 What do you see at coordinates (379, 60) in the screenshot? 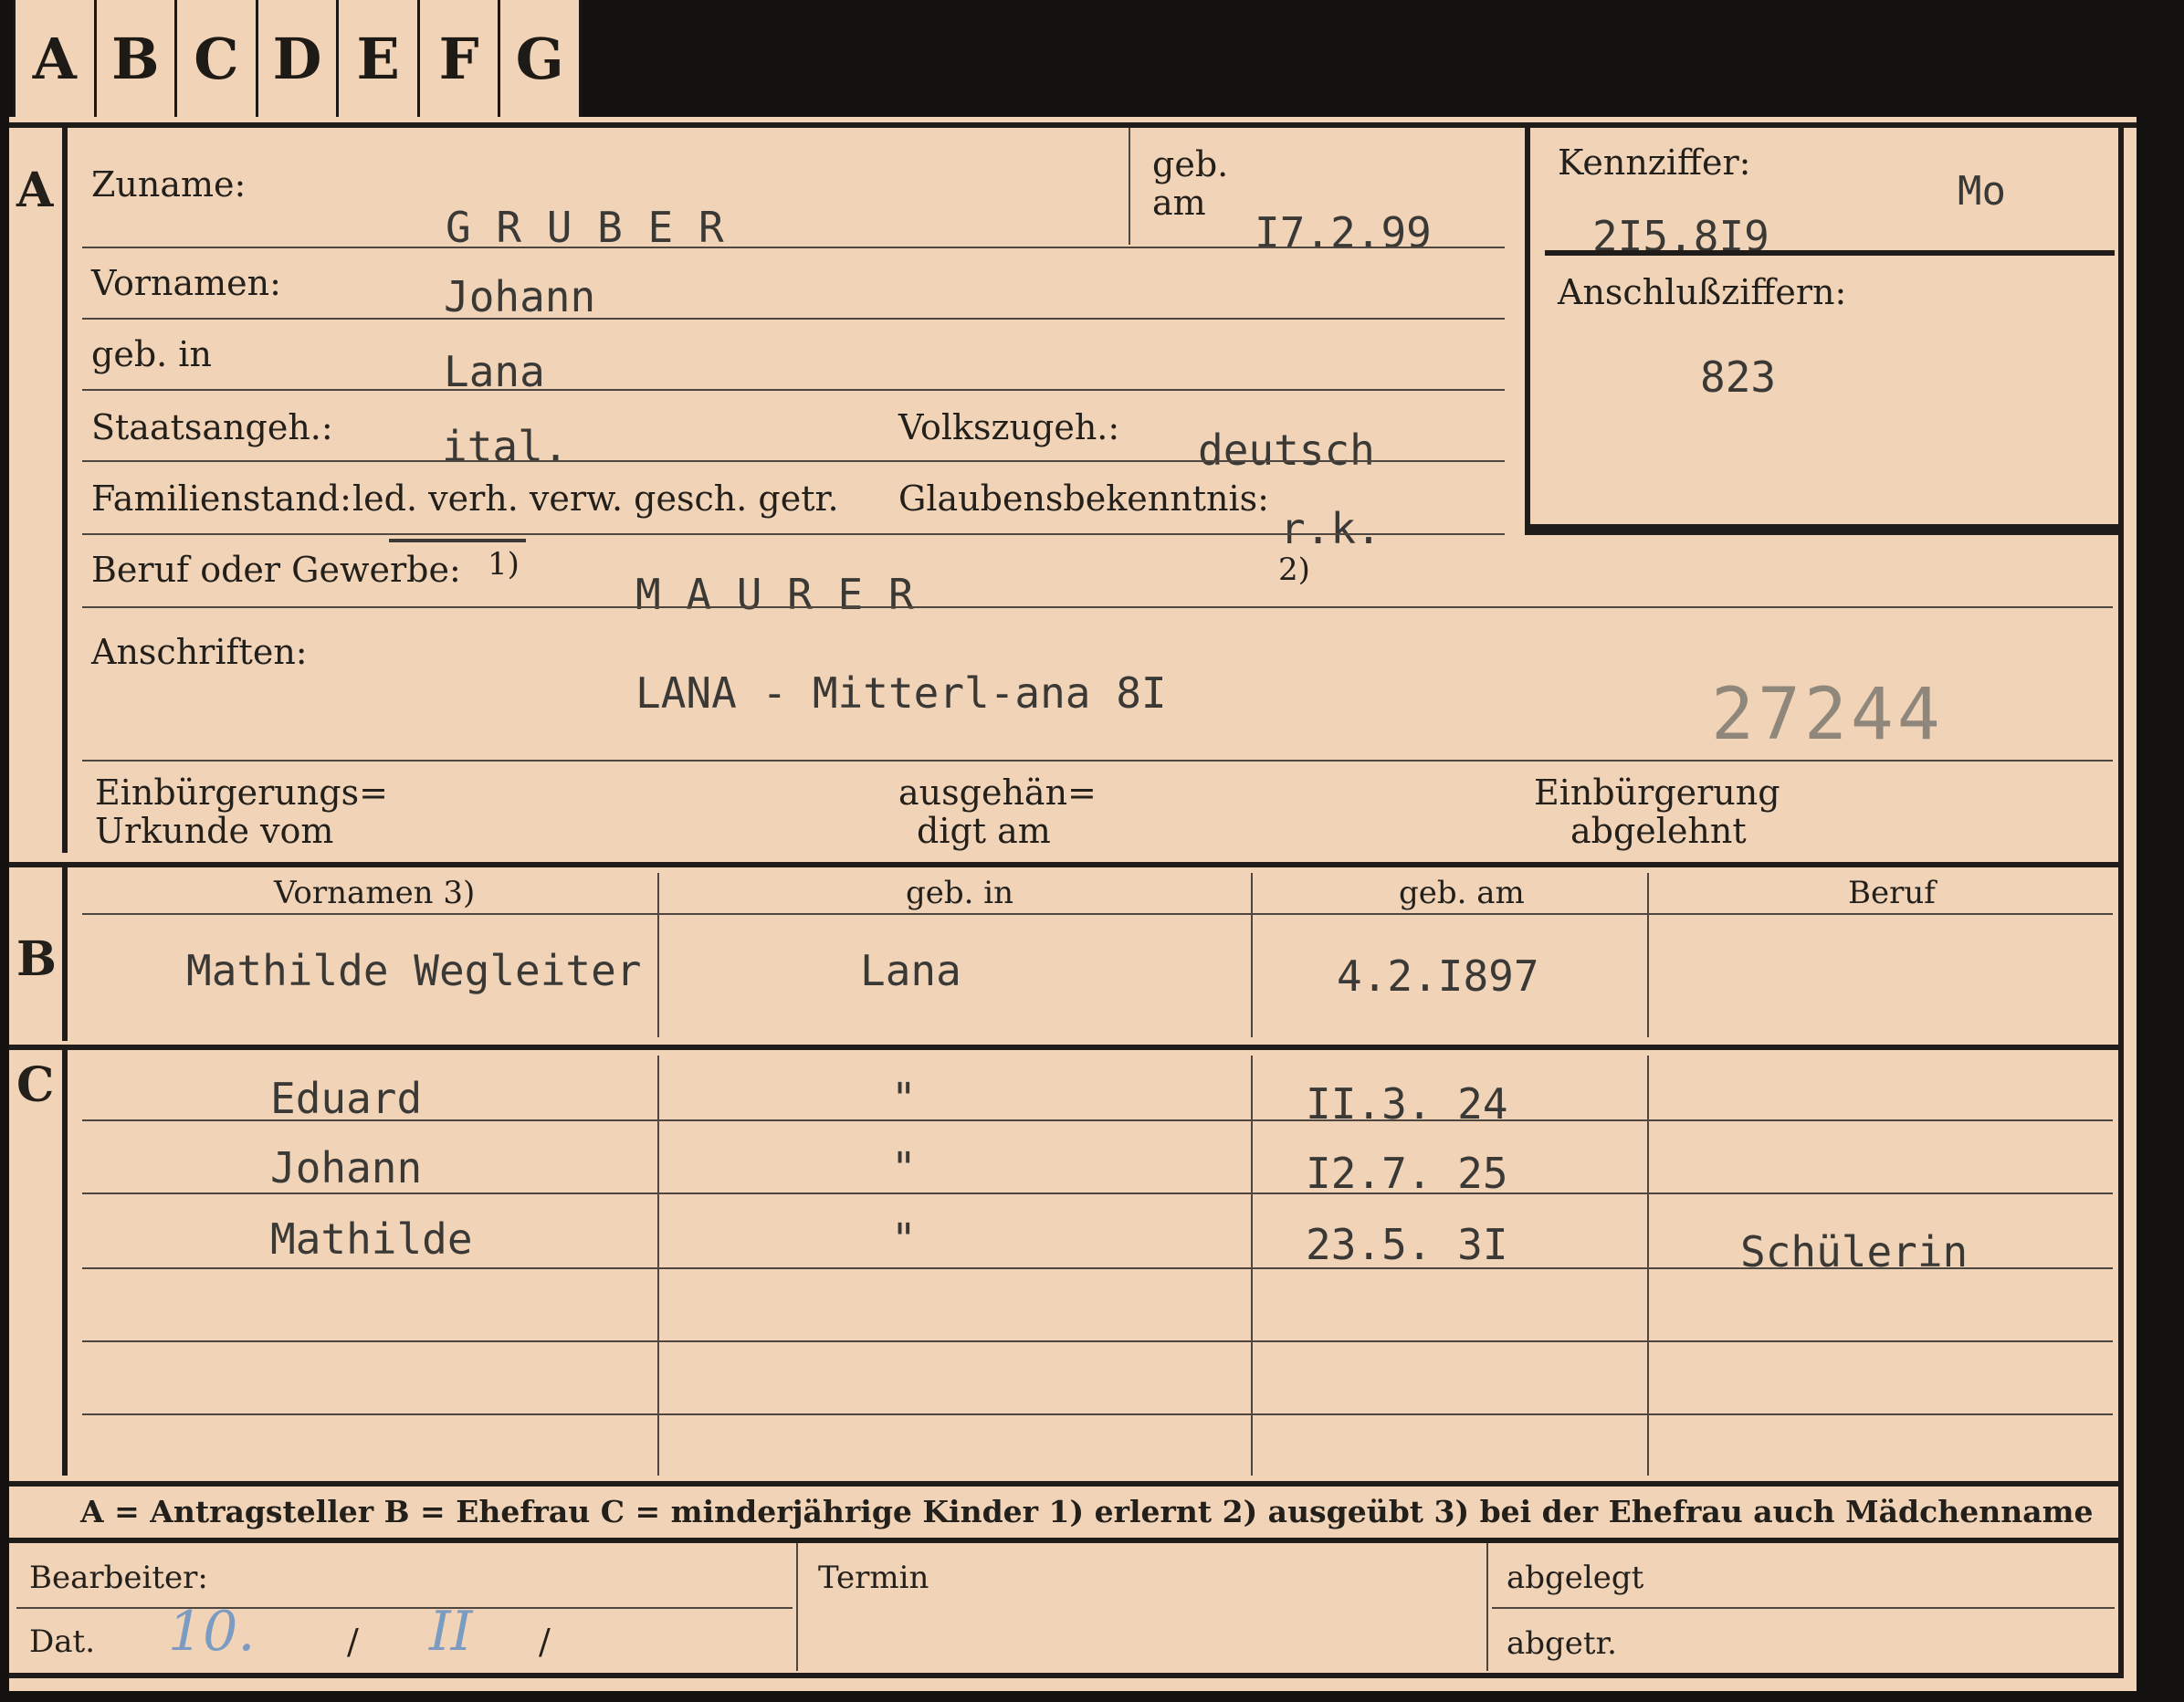
I see `tab-e: E` at bounding box center [379, 60].